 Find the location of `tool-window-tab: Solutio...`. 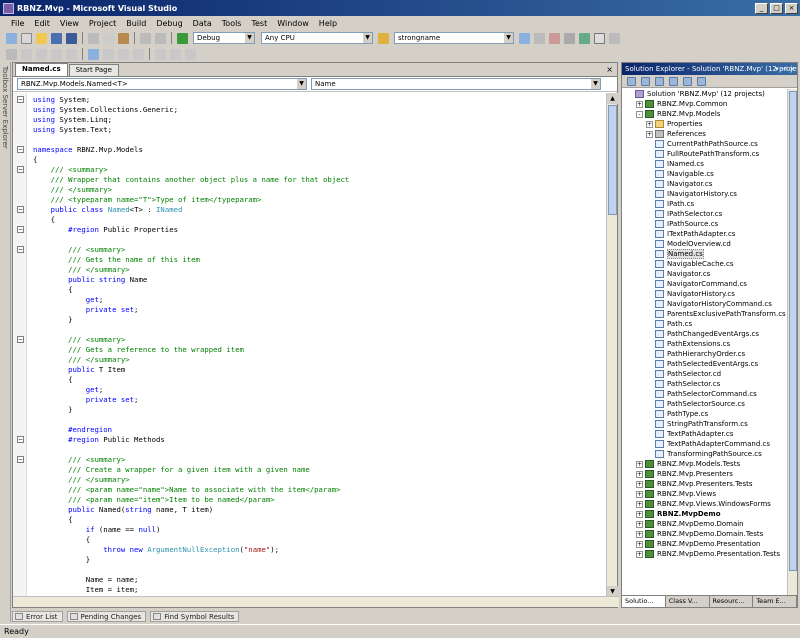

tool-window-tab: Solutio... is located at coordinates (644, 601).